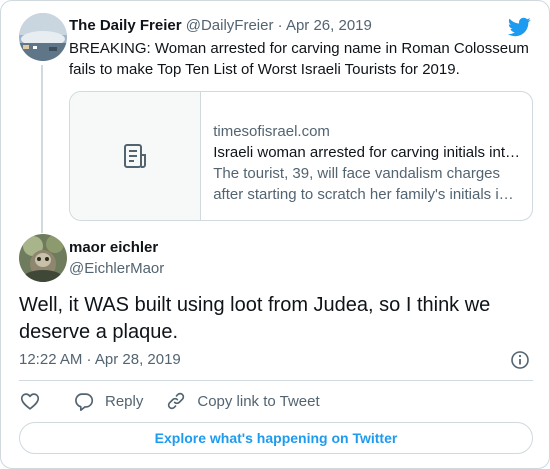 The image size is (550, 469). Describe the element at coordinates (276, 380) in the screenshot. I see `actions-divider` at that location.